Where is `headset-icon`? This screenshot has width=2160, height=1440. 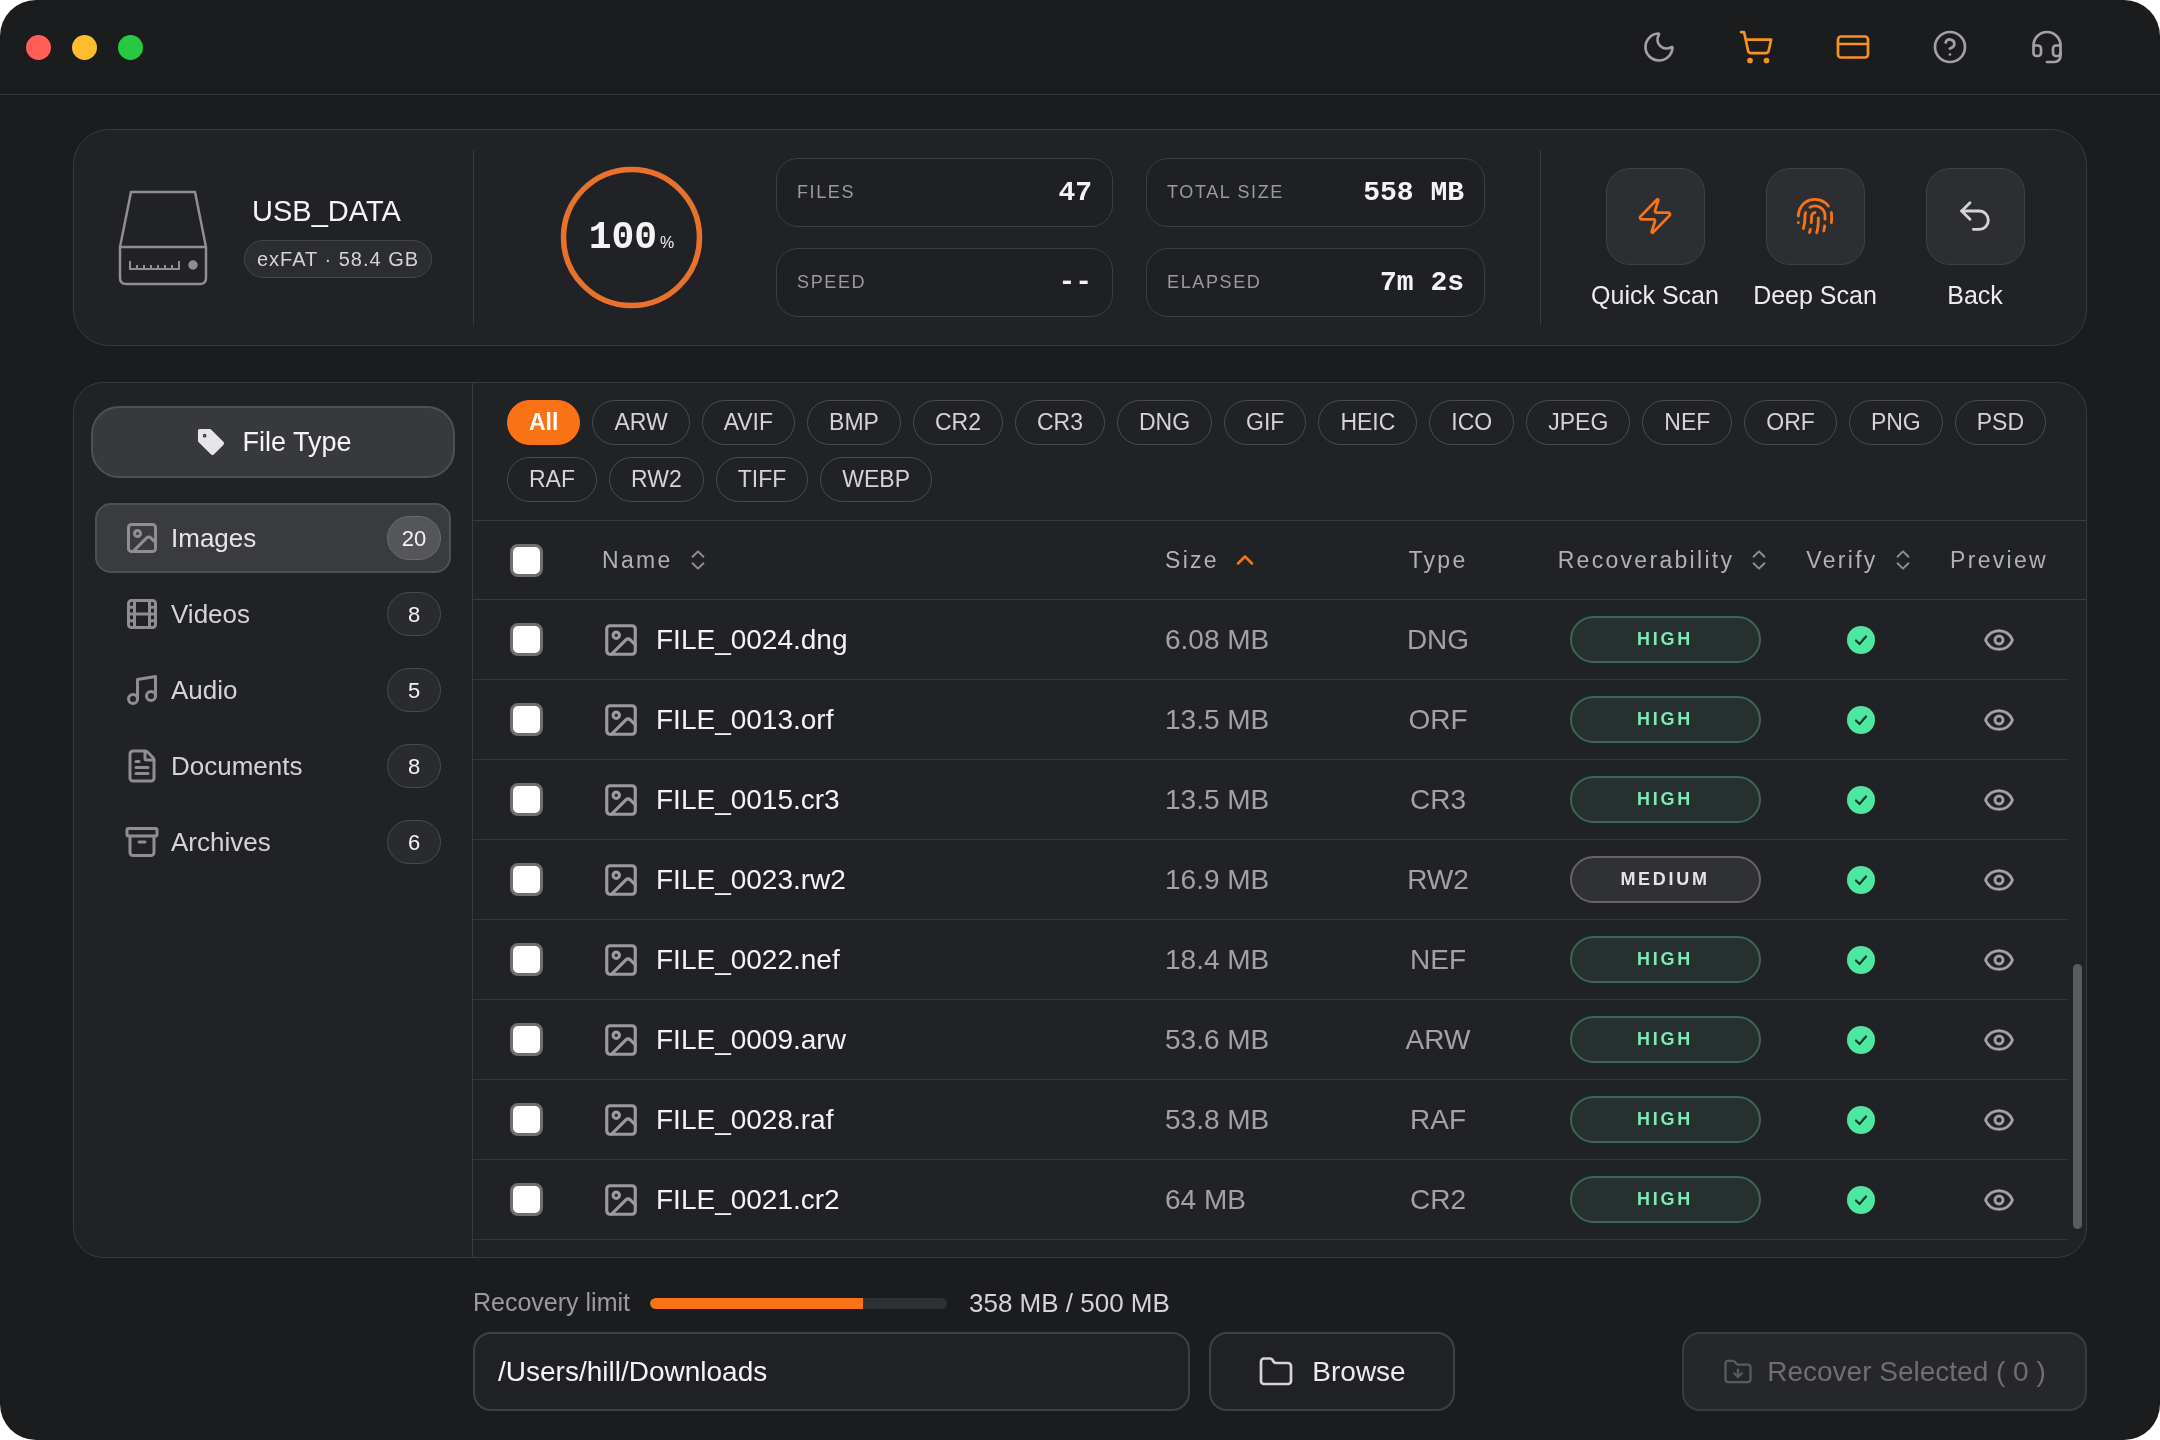 headset-icon is located at coordinates (2047, 47).